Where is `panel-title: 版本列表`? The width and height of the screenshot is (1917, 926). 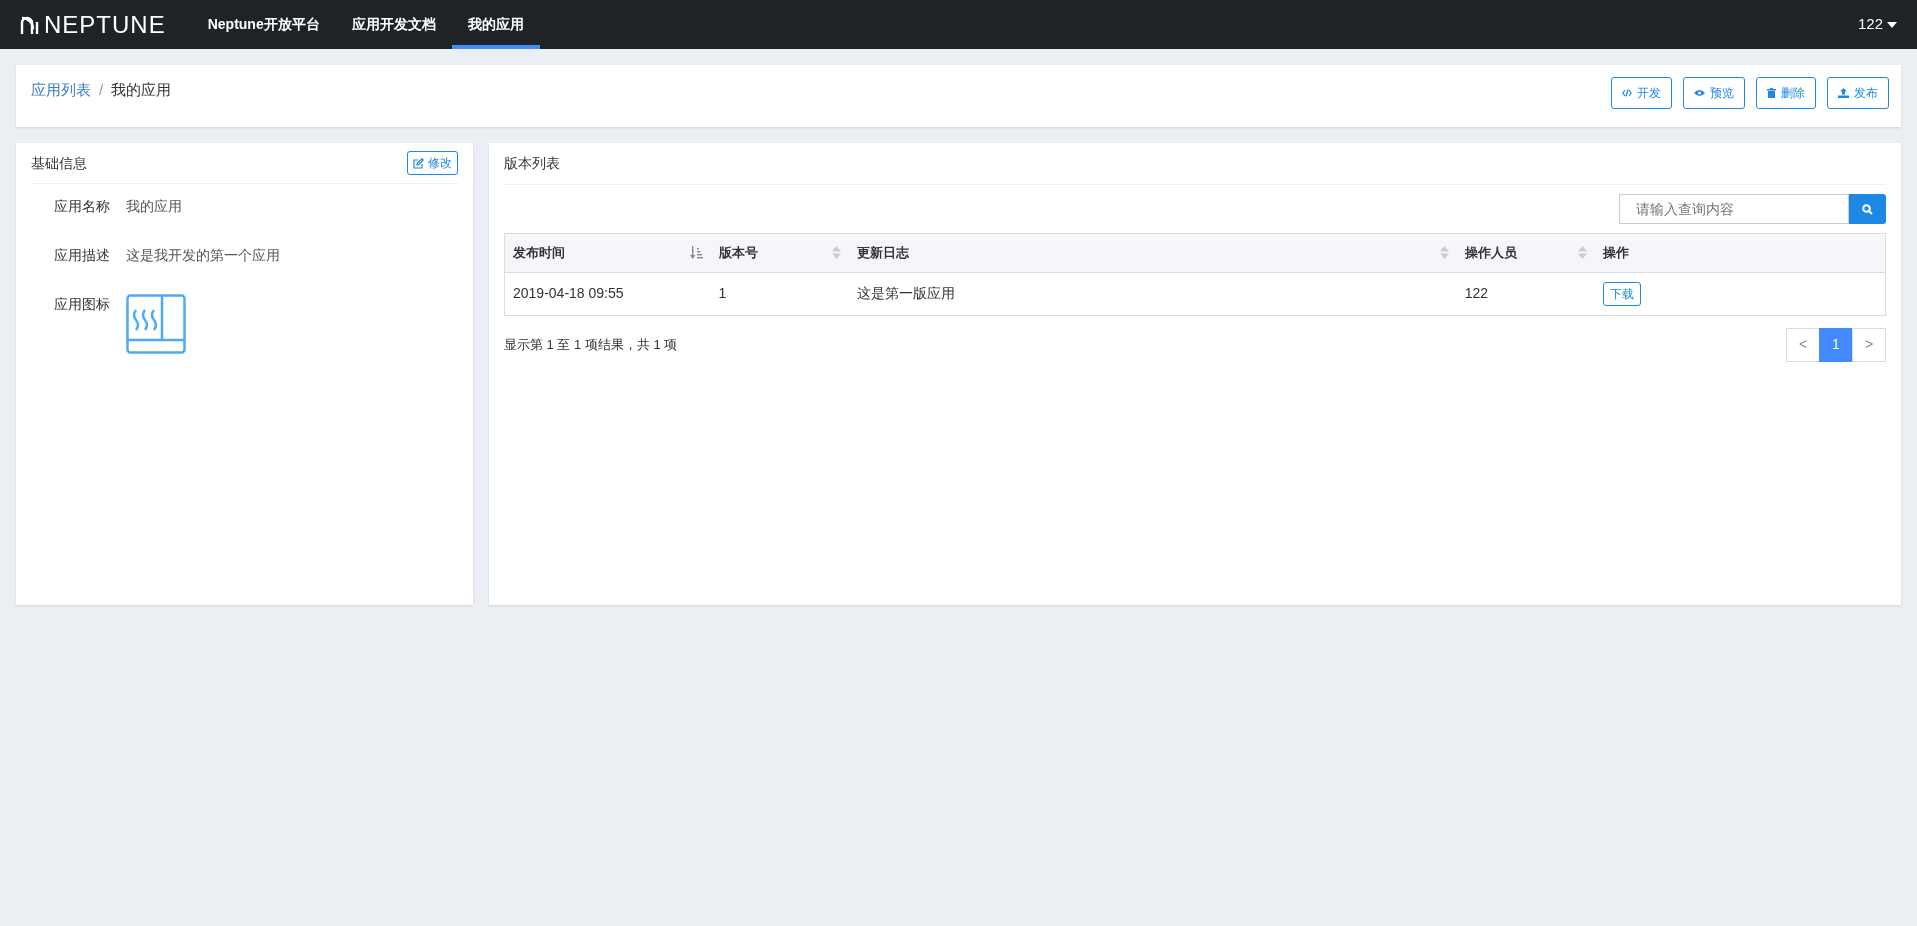
panel-title: 版本列表 is located at coordinates (1195, 164).